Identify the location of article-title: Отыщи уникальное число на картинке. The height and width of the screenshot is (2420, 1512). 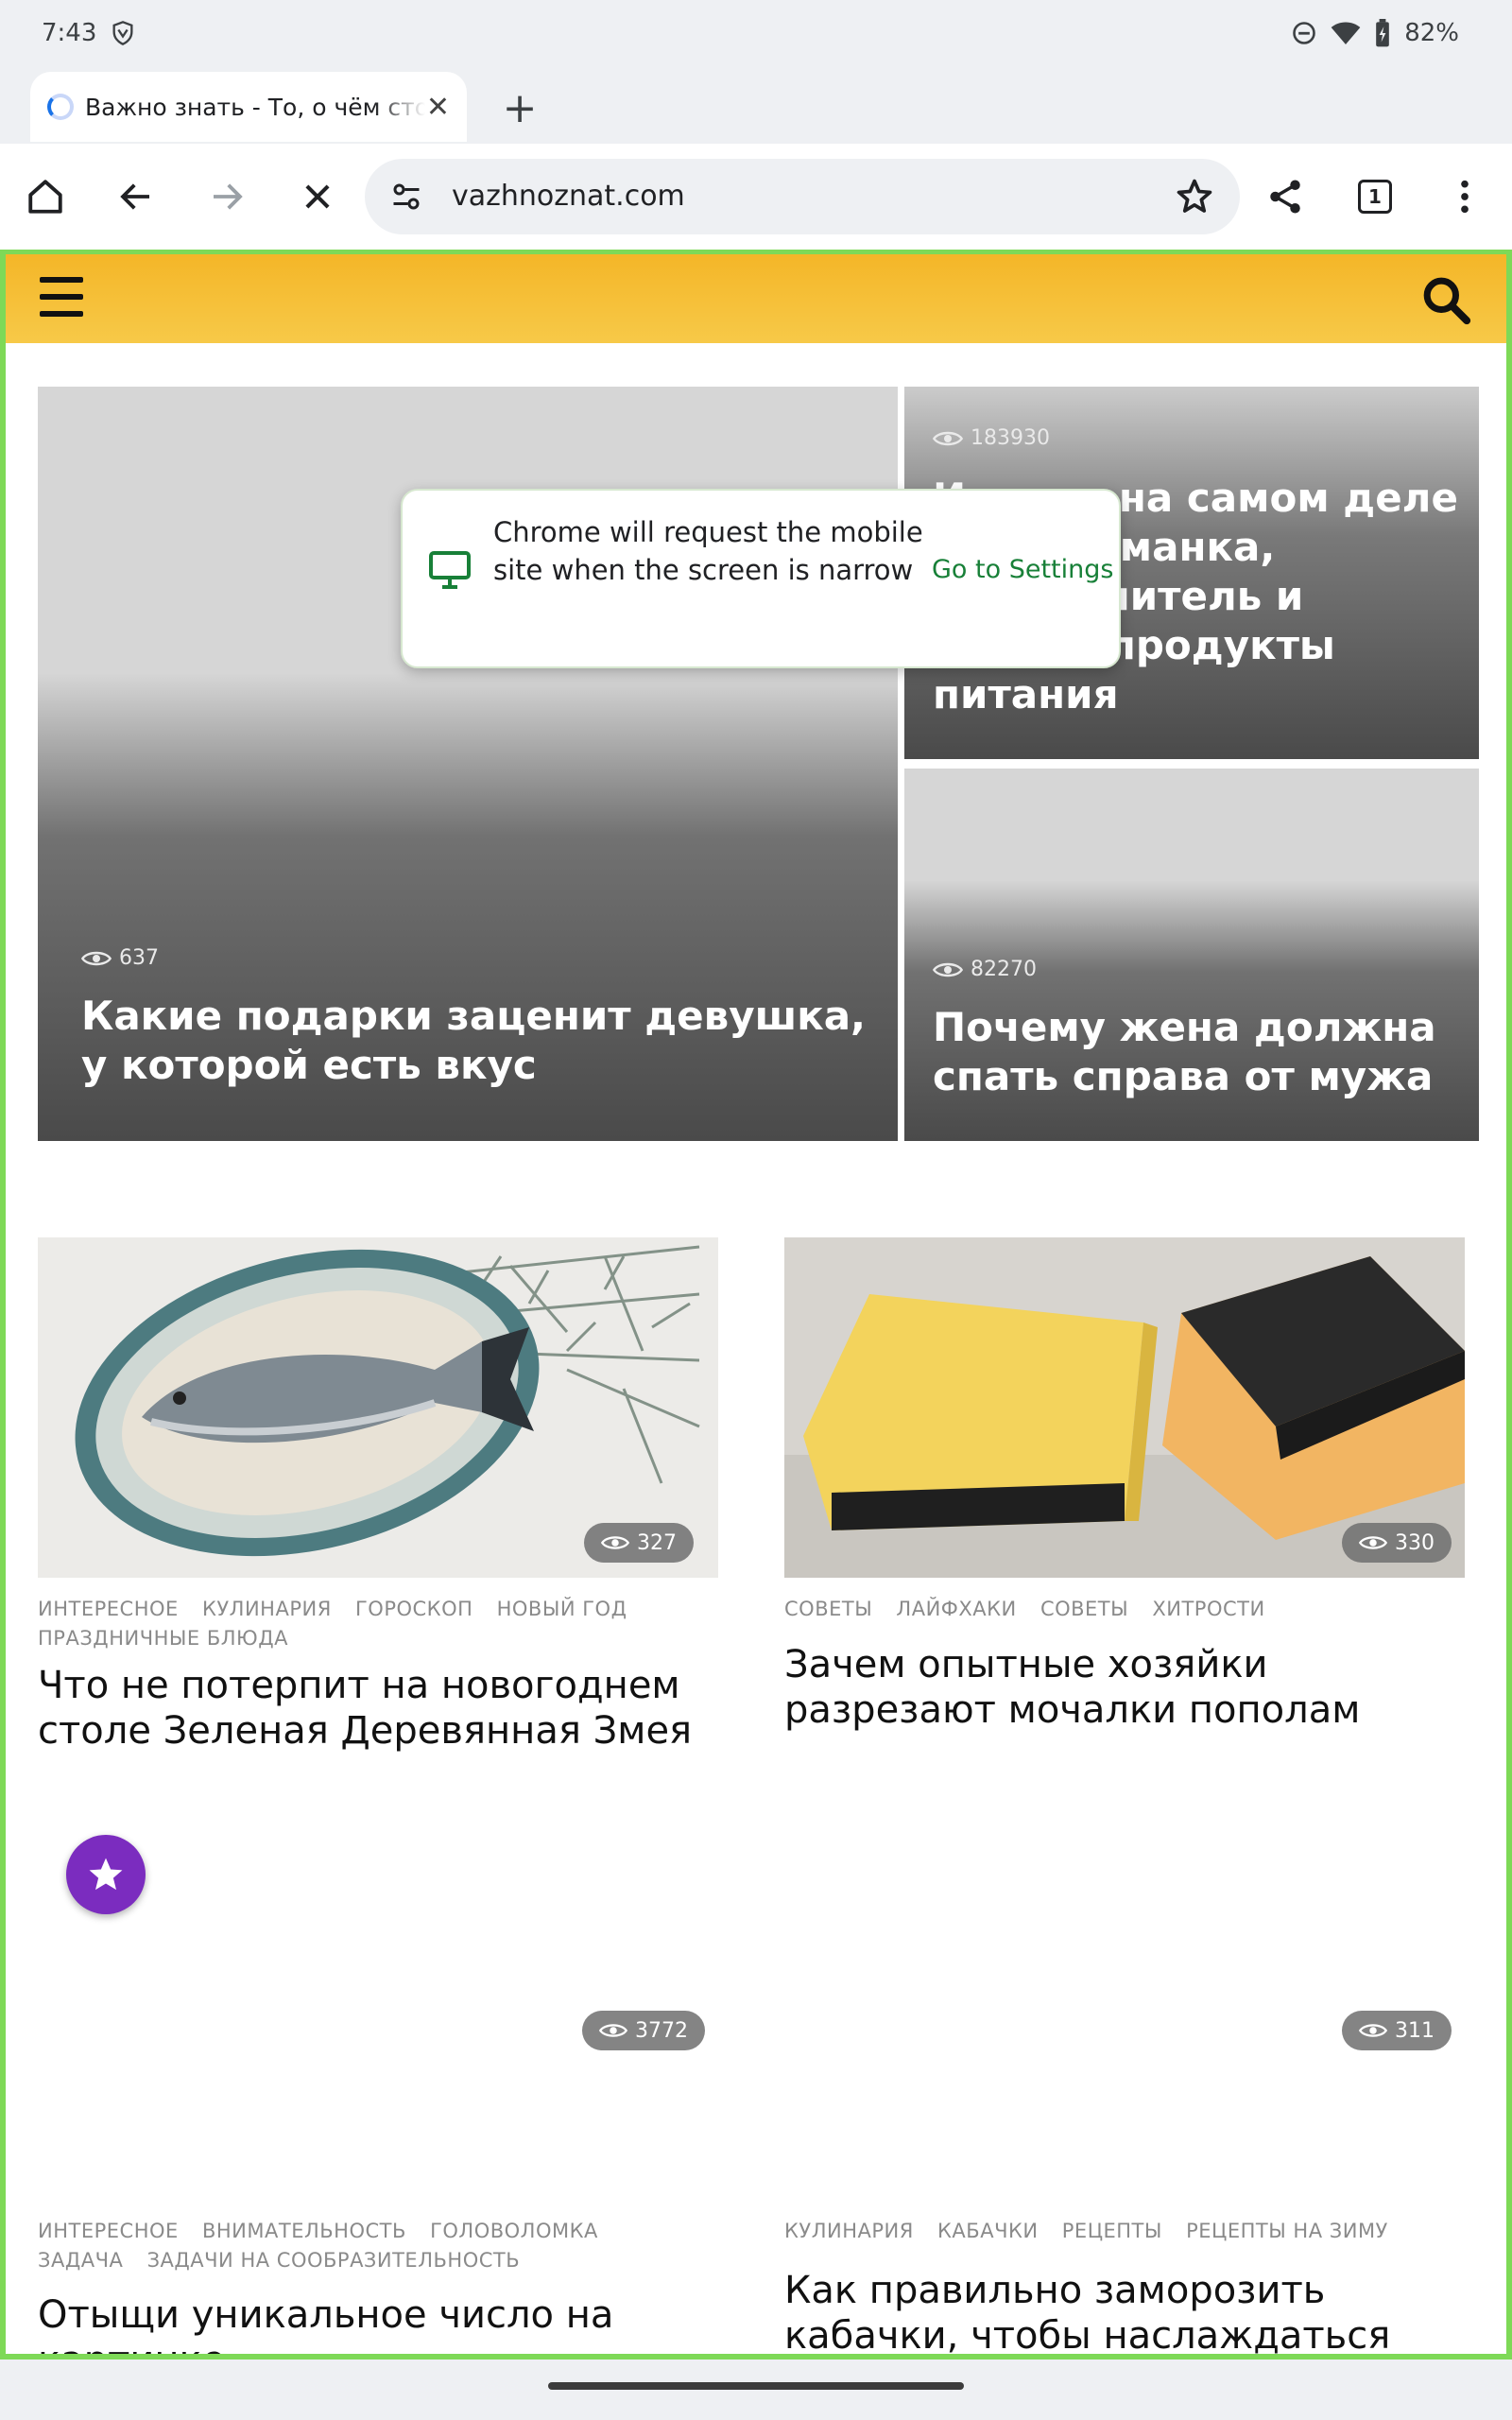
(378, 2323).